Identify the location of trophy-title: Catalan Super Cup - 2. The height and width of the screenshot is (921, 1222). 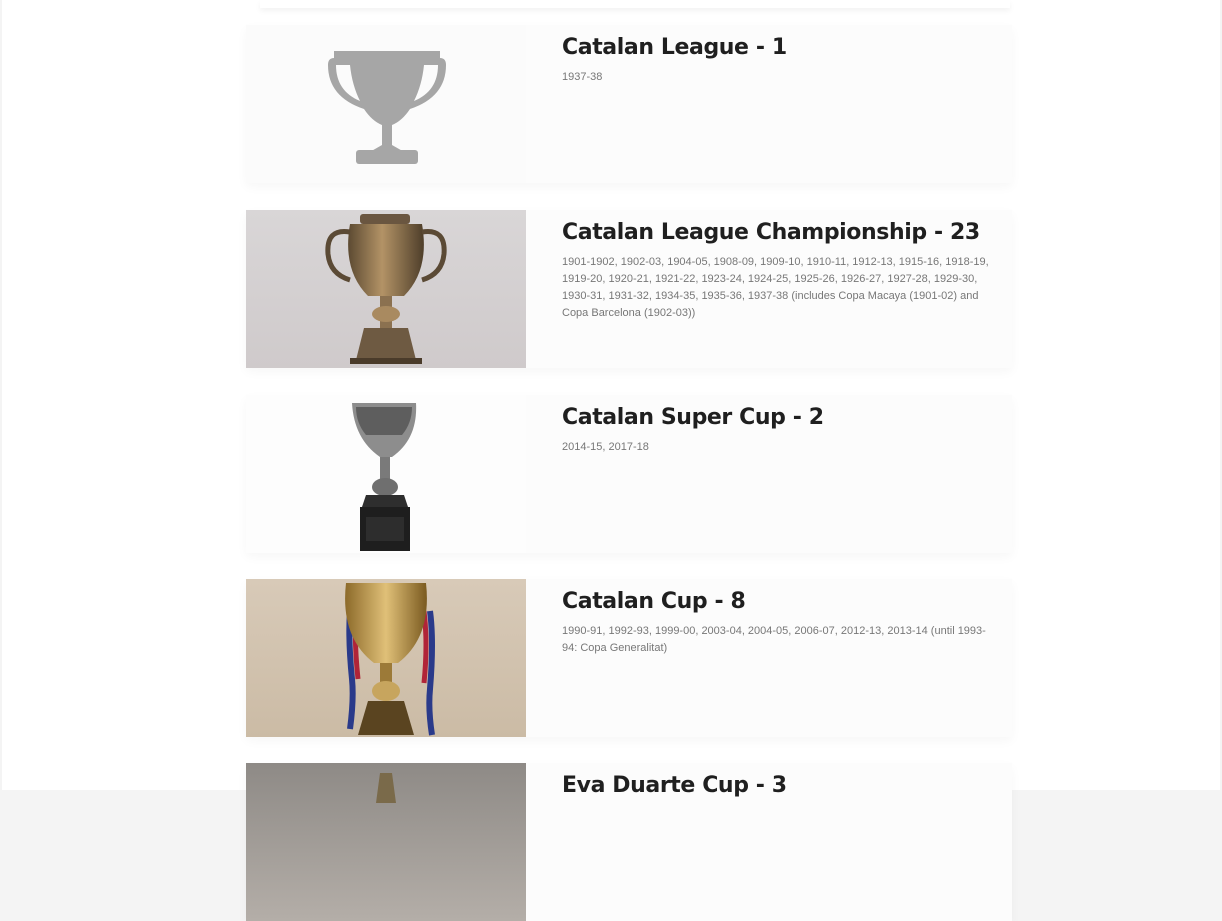
(778, 418).